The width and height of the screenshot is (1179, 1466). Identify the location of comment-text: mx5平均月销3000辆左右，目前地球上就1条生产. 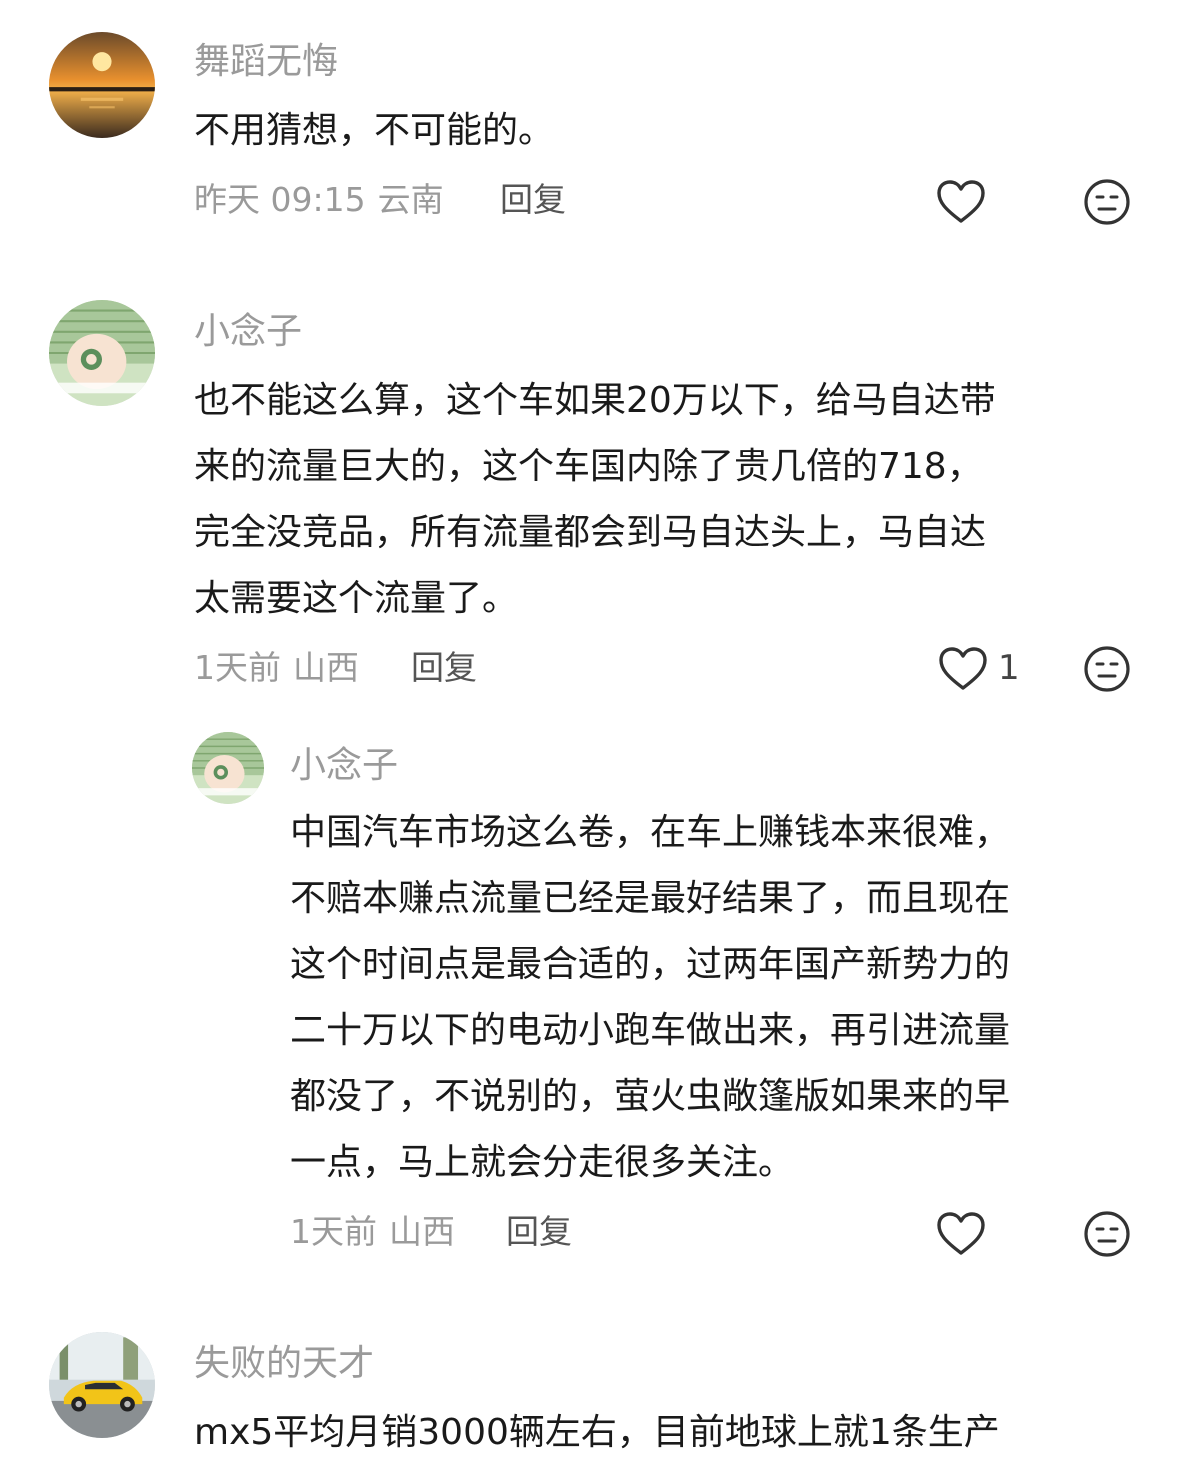
(597, 1432).